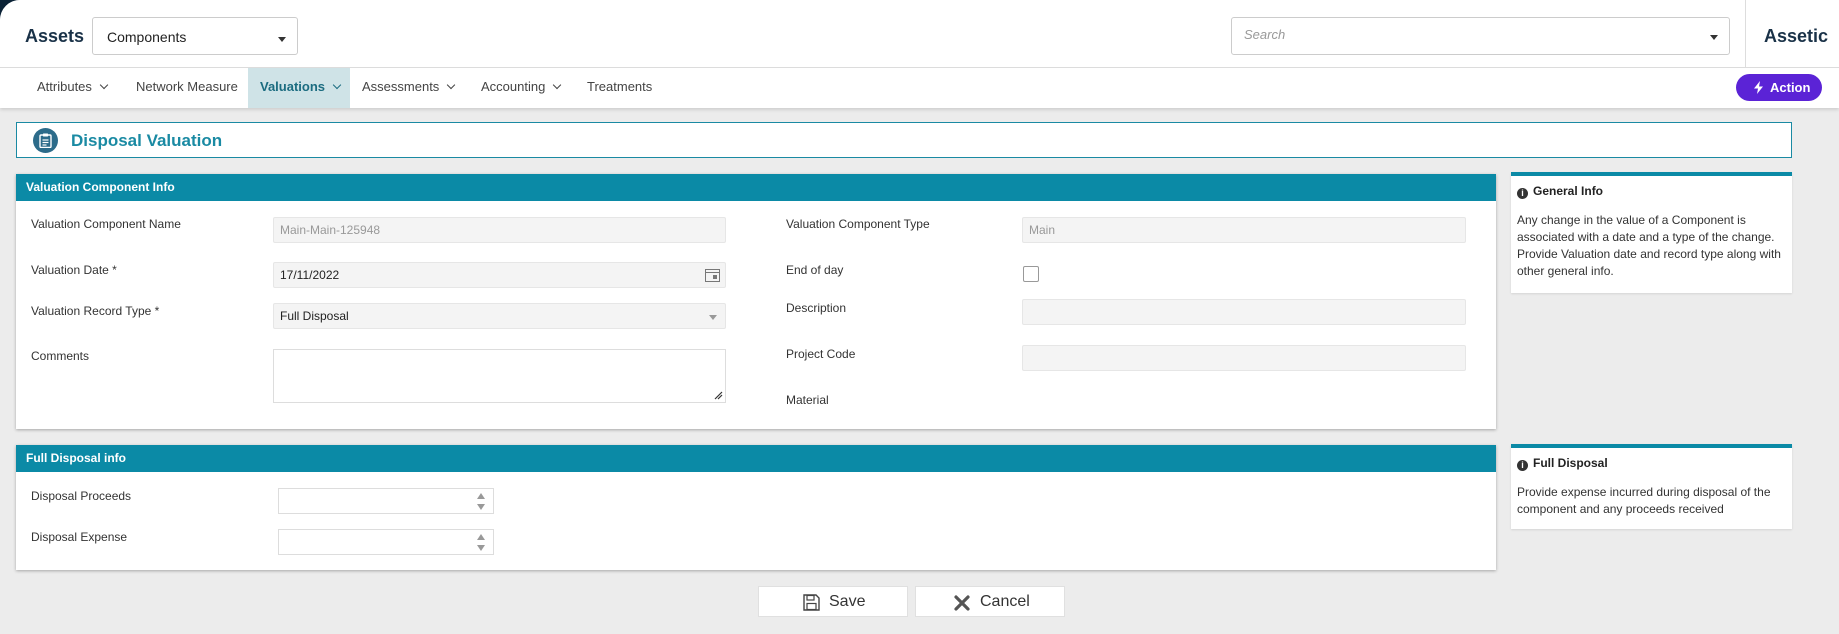 The height and width of the screenshot is (634, 1839). What do you see at coordinates (1790, 87) in the screenshot?
I see `action-label: Action` at bounding box center [1790, 87].